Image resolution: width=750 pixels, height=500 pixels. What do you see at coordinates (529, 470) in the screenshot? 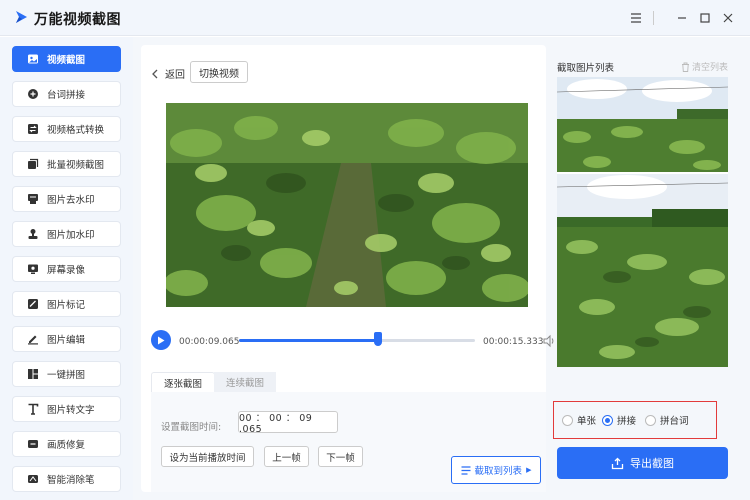
I see `caret-right-icon: ▶` at bounding box center [529, 470].